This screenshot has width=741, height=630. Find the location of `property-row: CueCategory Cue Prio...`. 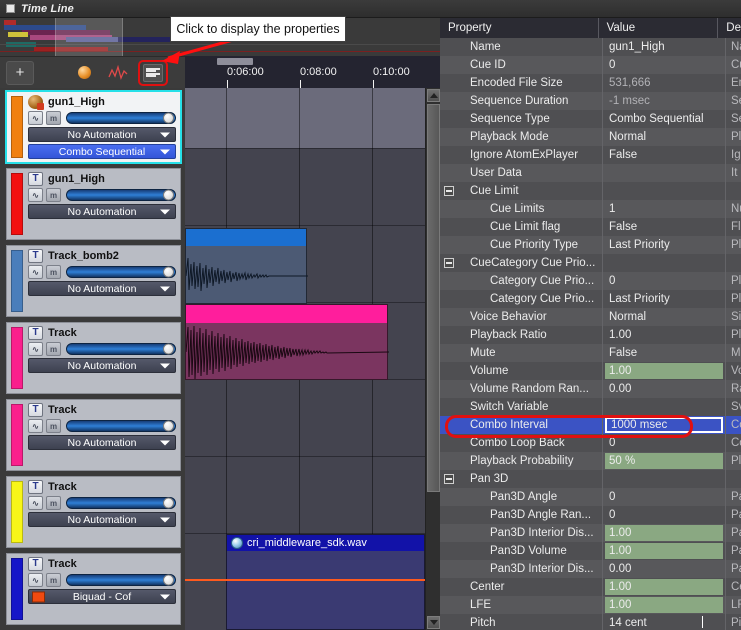

property-row: CueCategory Cue Prio... is located at coordinates (590, 263).